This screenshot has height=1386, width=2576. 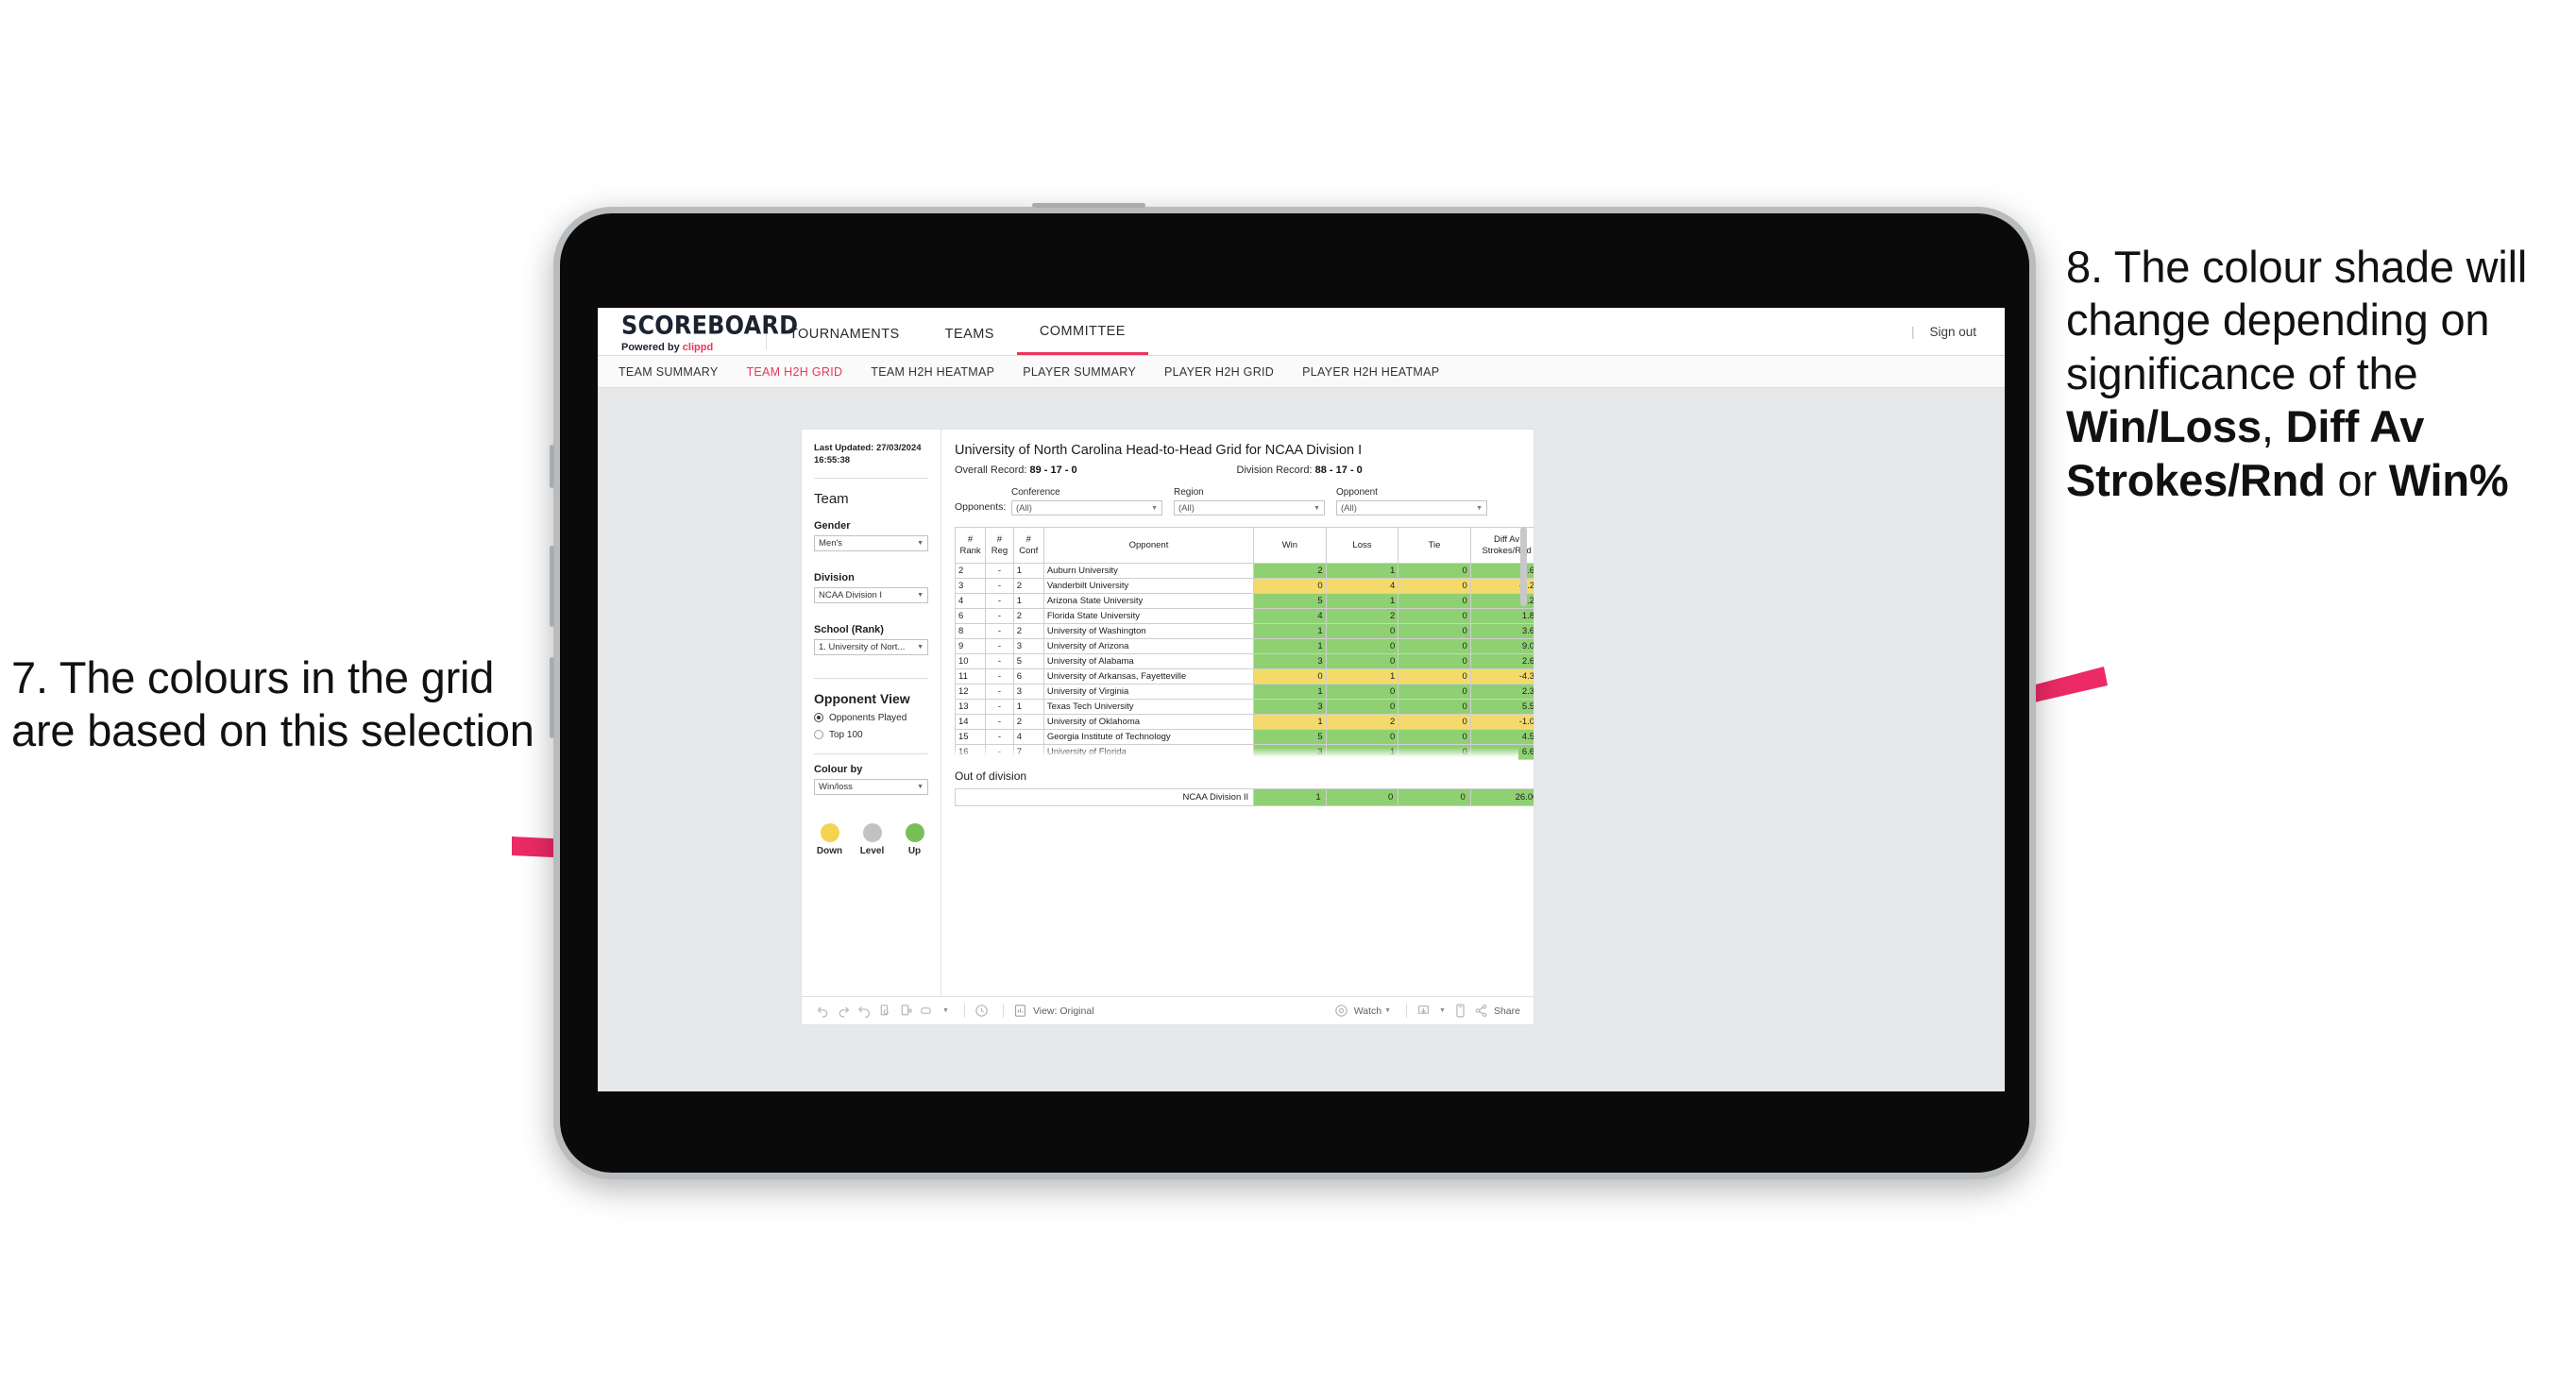 I want to click on legend-dot-up-icon, so click(x=914, y=832).